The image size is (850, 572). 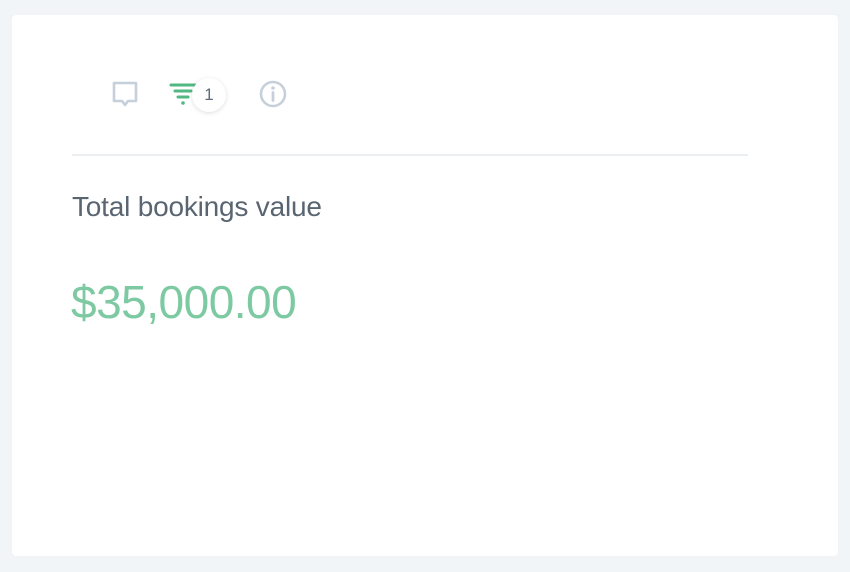 I want to click on filter-button: 1, so click(x=197, y=95).